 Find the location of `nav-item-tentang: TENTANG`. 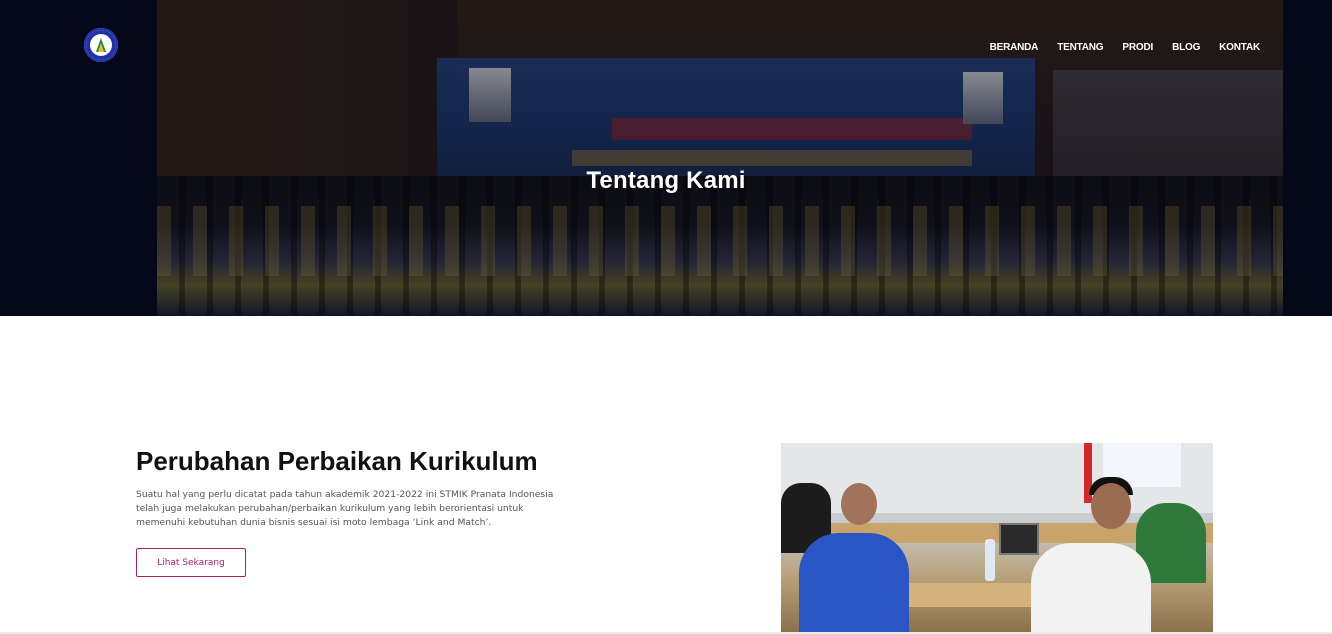

nav-item-tentang: TENTANG is located at coordinates (1080, 47).